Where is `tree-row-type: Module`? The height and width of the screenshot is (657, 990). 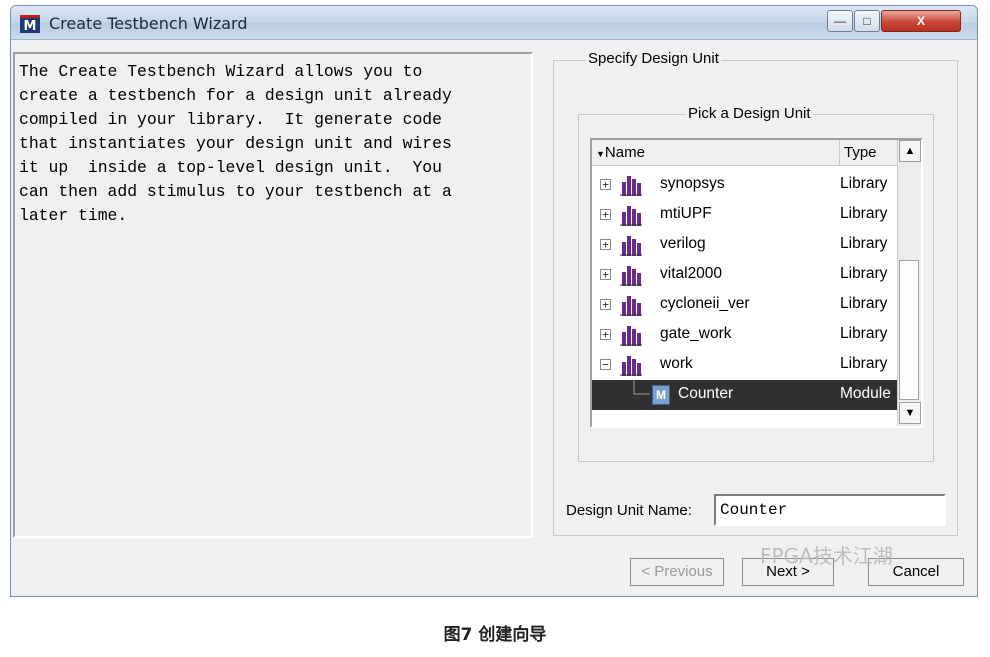 tree-row-type: Module is located at coordinates (865, 393).